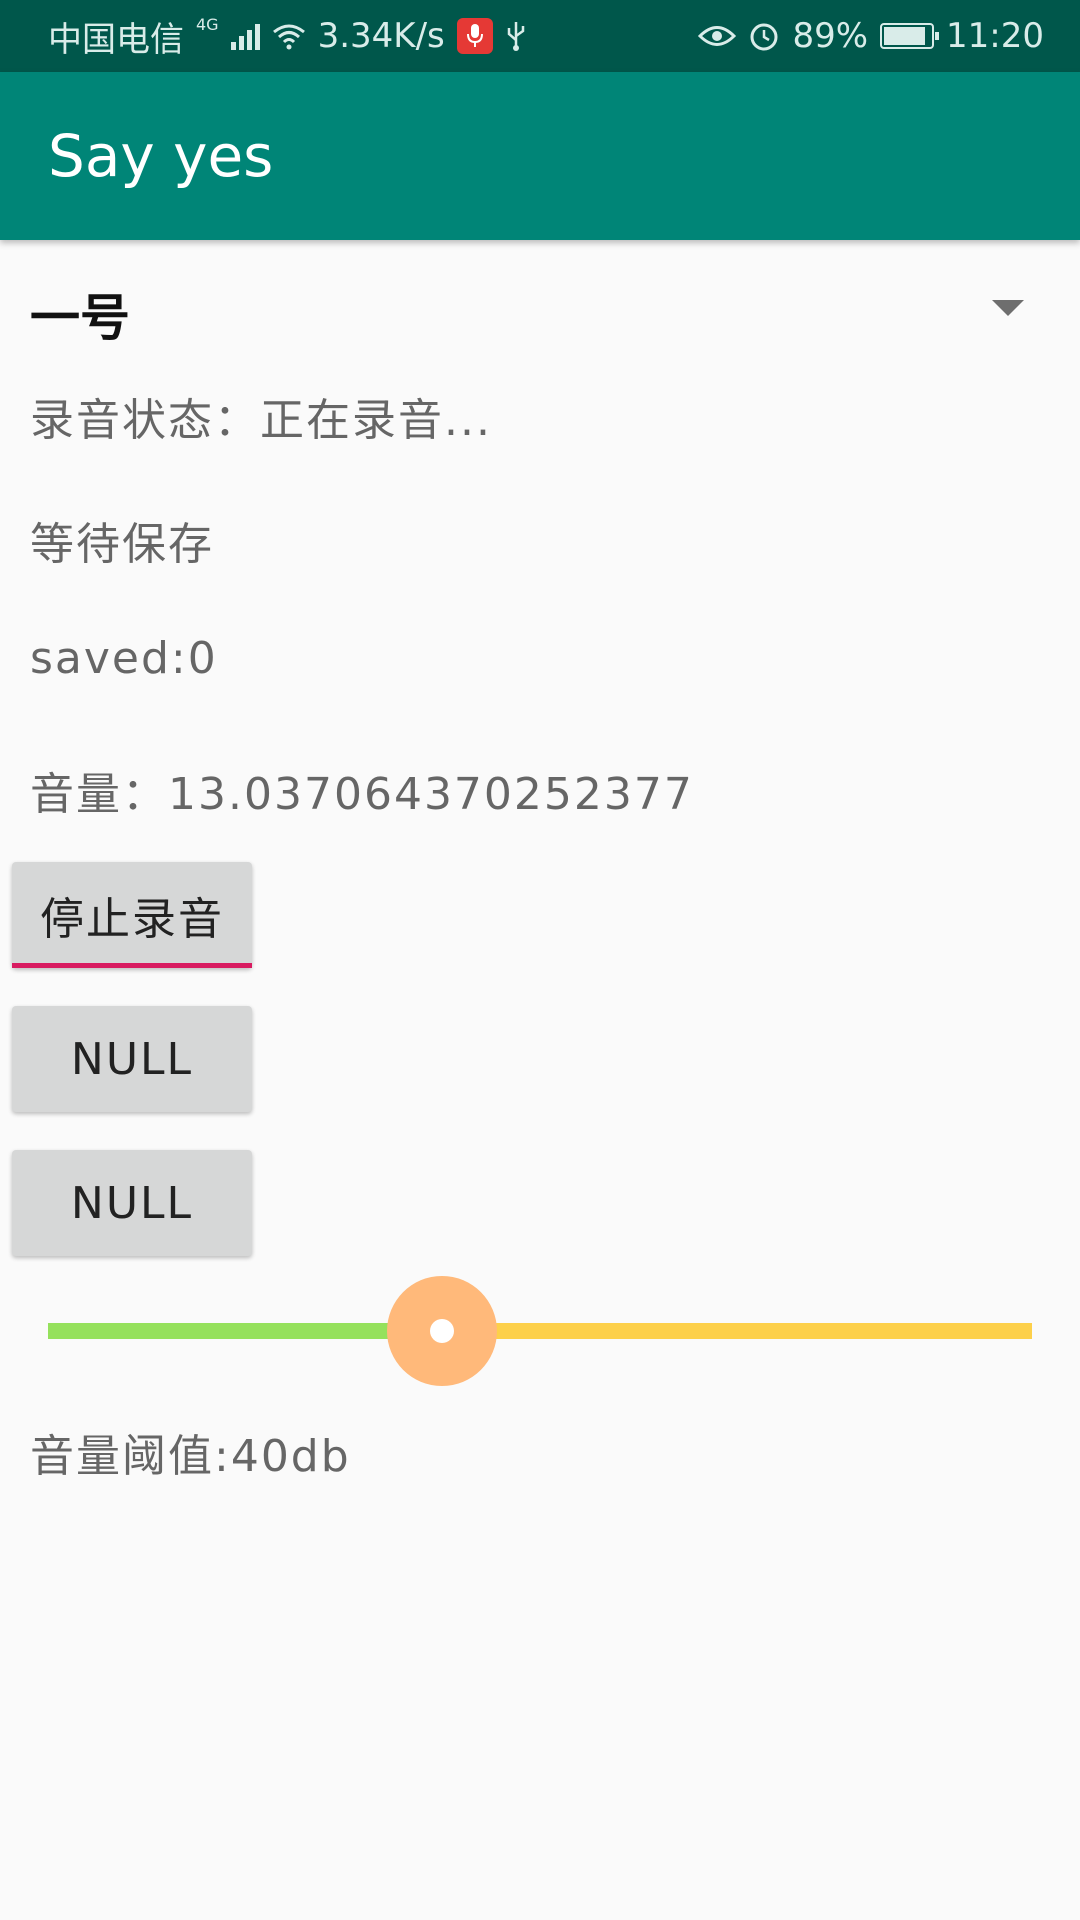  I want to click on null-button-1-label: NULL, so click(132, 1059).